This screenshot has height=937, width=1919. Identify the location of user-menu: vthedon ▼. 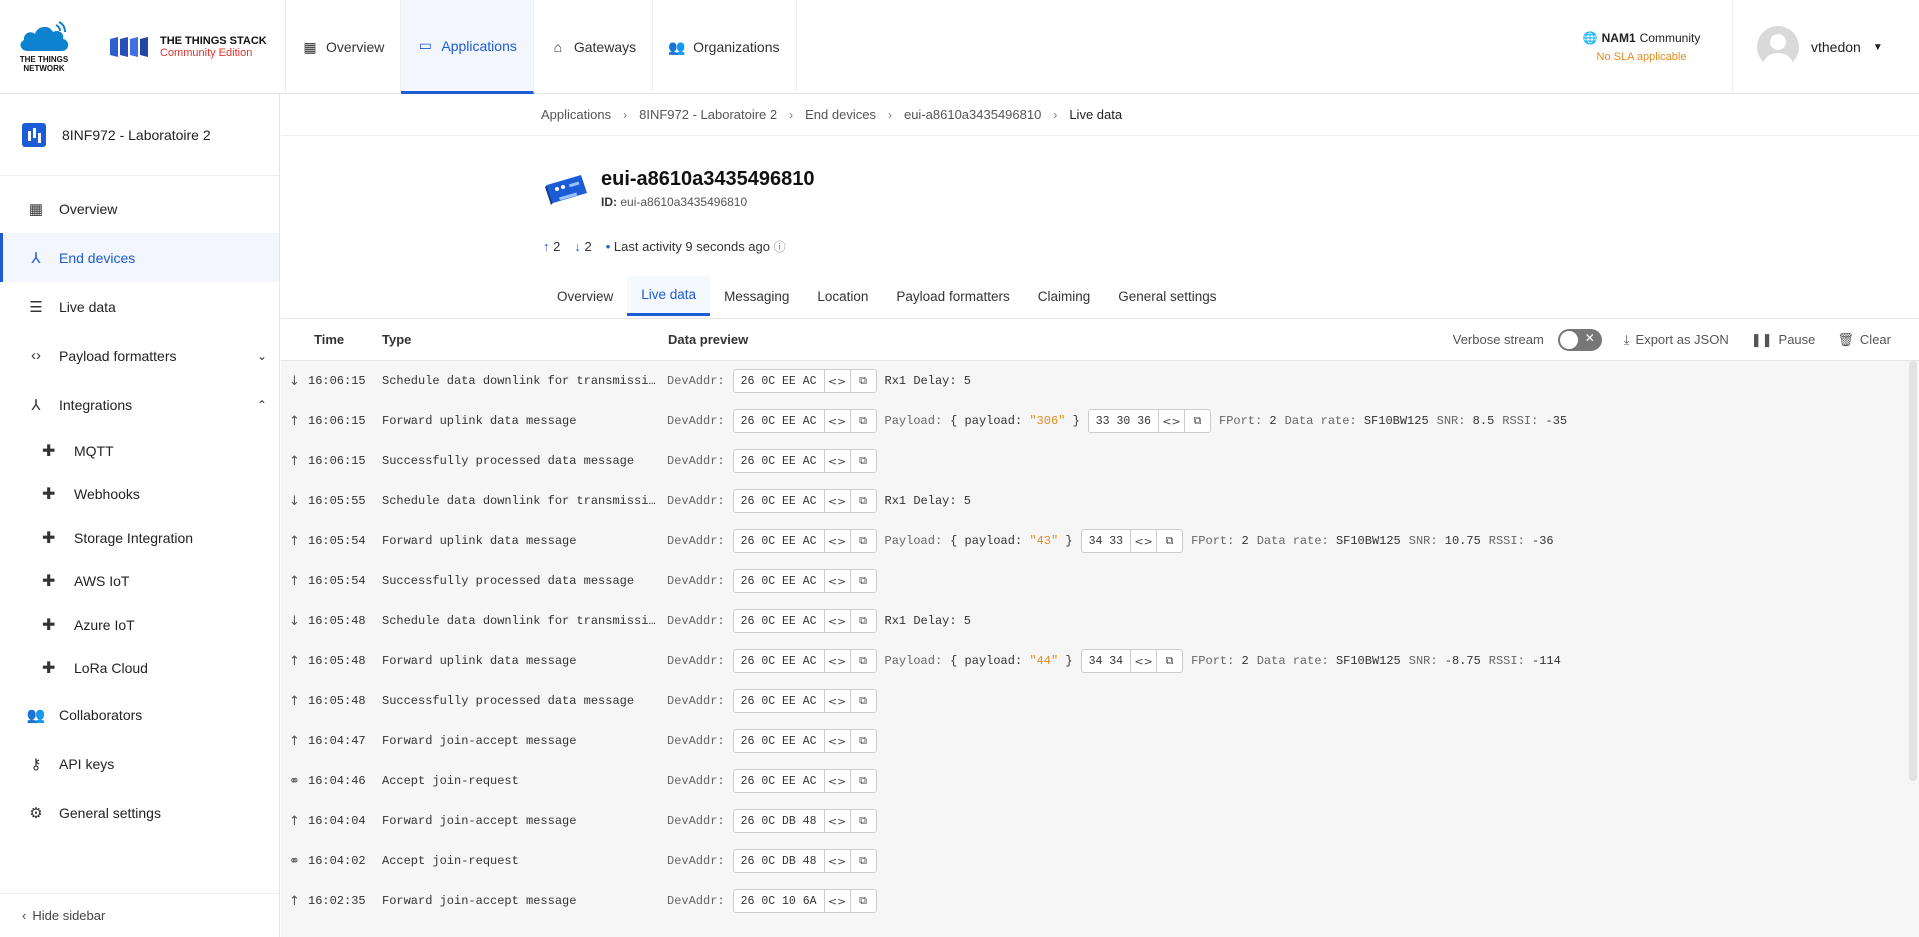
(1826, 47).